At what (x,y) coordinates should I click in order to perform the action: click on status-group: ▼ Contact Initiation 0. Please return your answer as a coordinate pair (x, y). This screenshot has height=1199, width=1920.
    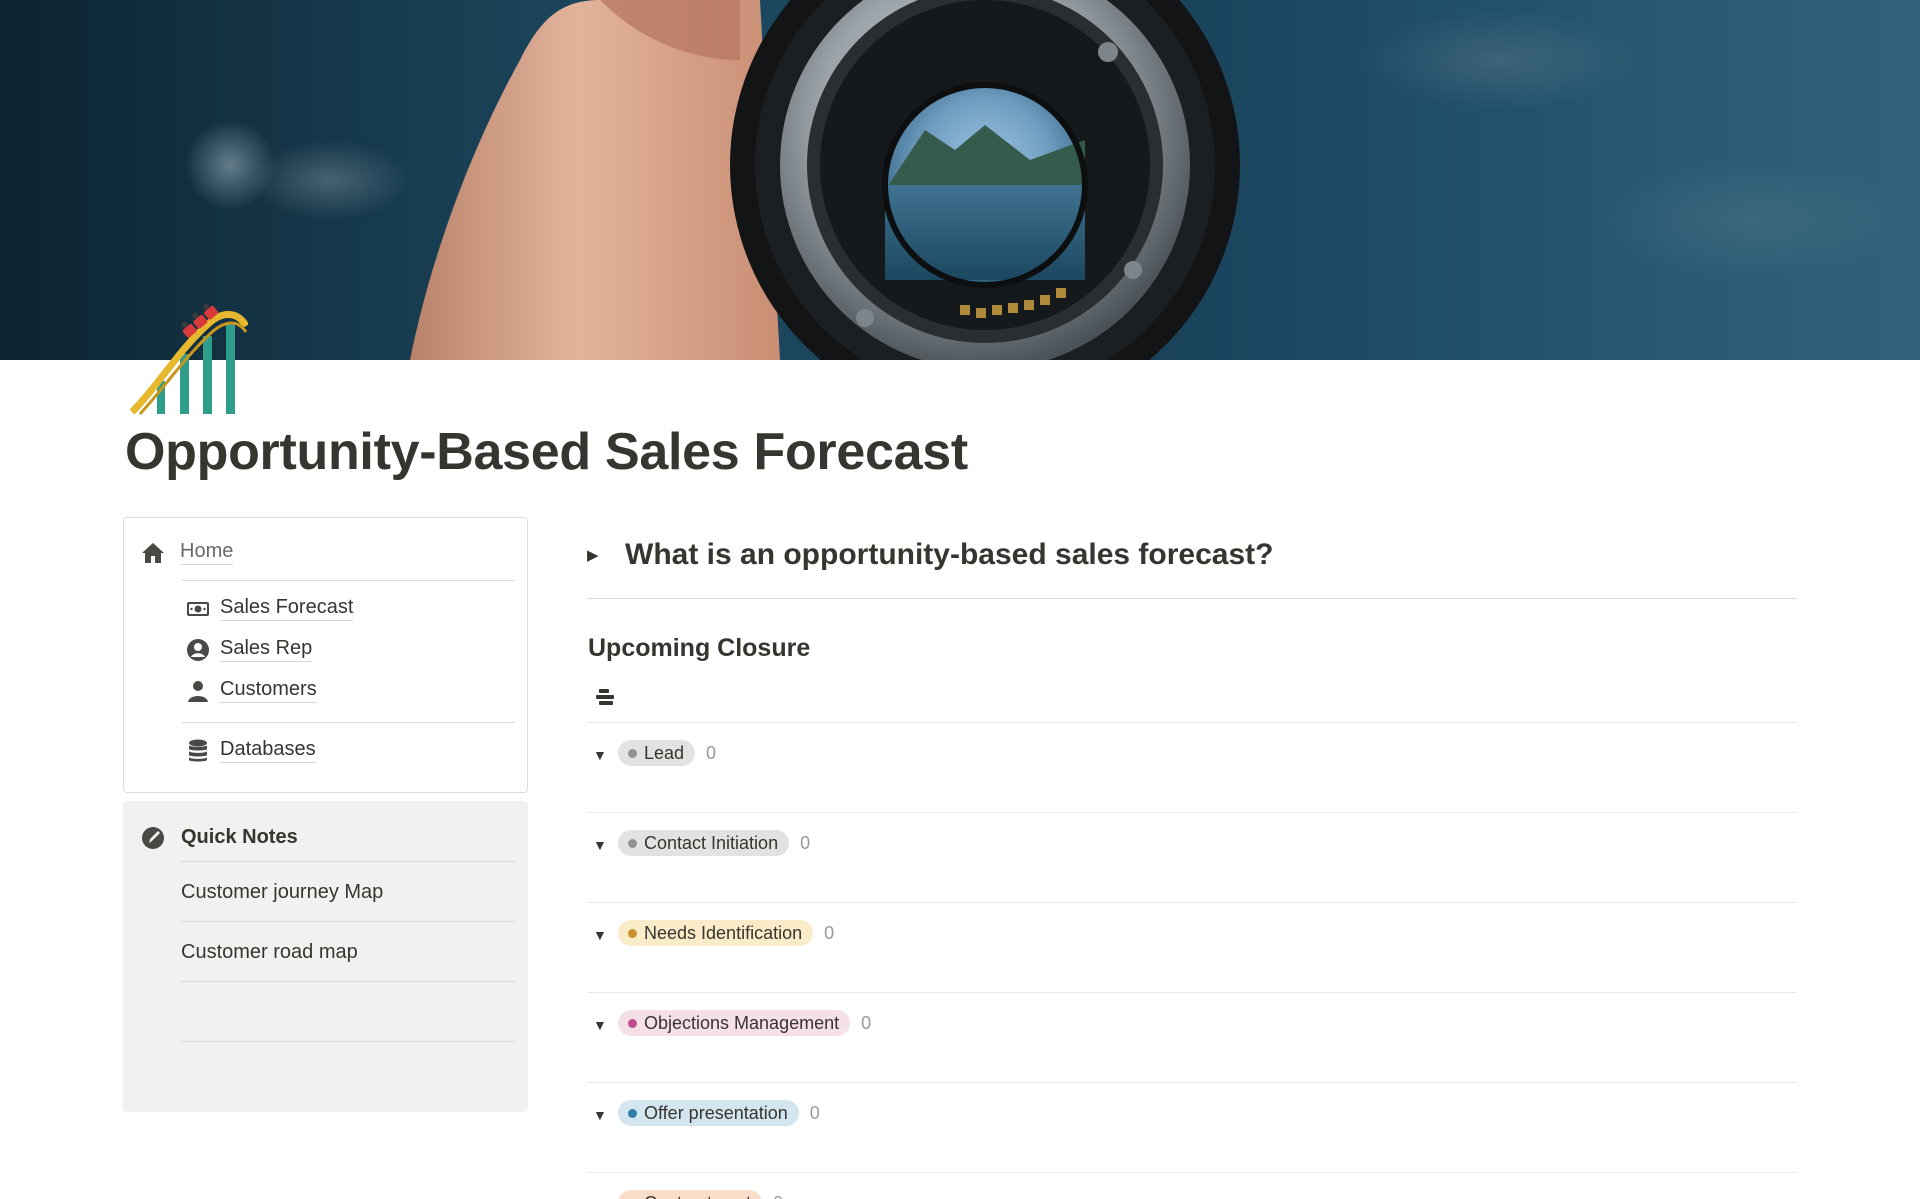
    Looking at the image, I should click on (699, 860).